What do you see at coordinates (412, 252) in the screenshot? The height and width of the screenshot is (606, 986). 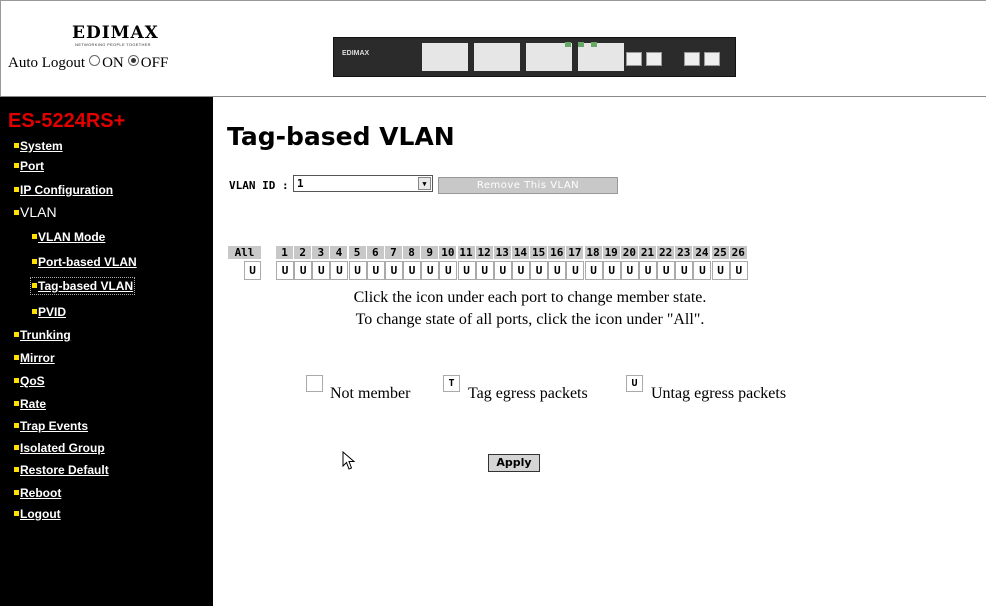 I see `port-header: 8` at bounding box center [412, 252].